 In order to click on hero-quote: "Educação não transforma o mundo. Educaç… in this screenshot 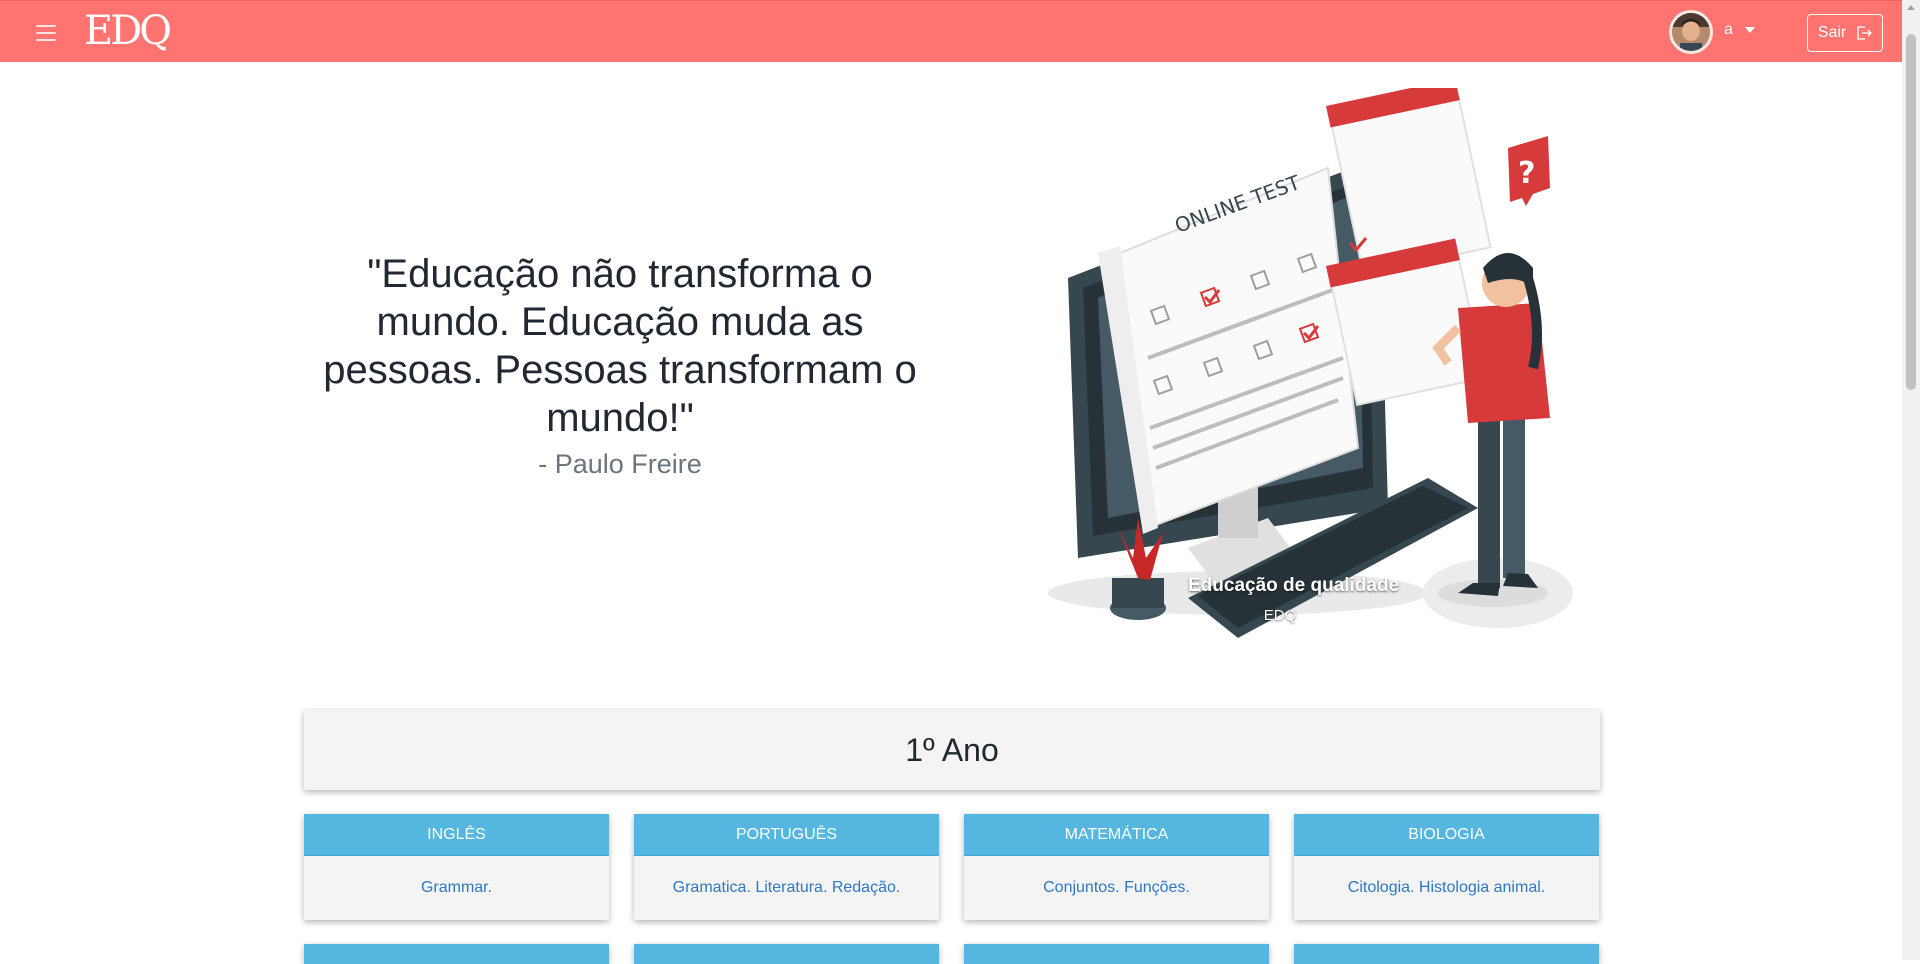, I will do `click(620, 346)`.